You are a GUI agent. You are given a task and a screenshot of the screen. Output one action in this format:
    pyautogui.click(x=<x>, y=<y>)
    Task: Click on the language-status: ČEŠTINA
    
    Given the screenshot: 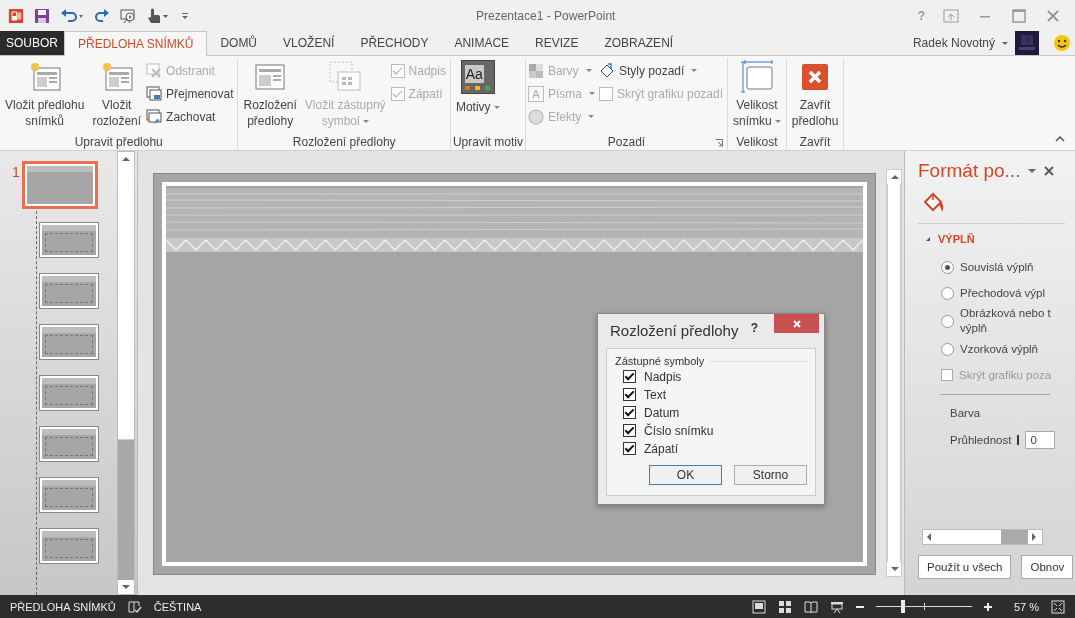 What is the action you would take?
    pyautogui.click(x=177, y=606)
    